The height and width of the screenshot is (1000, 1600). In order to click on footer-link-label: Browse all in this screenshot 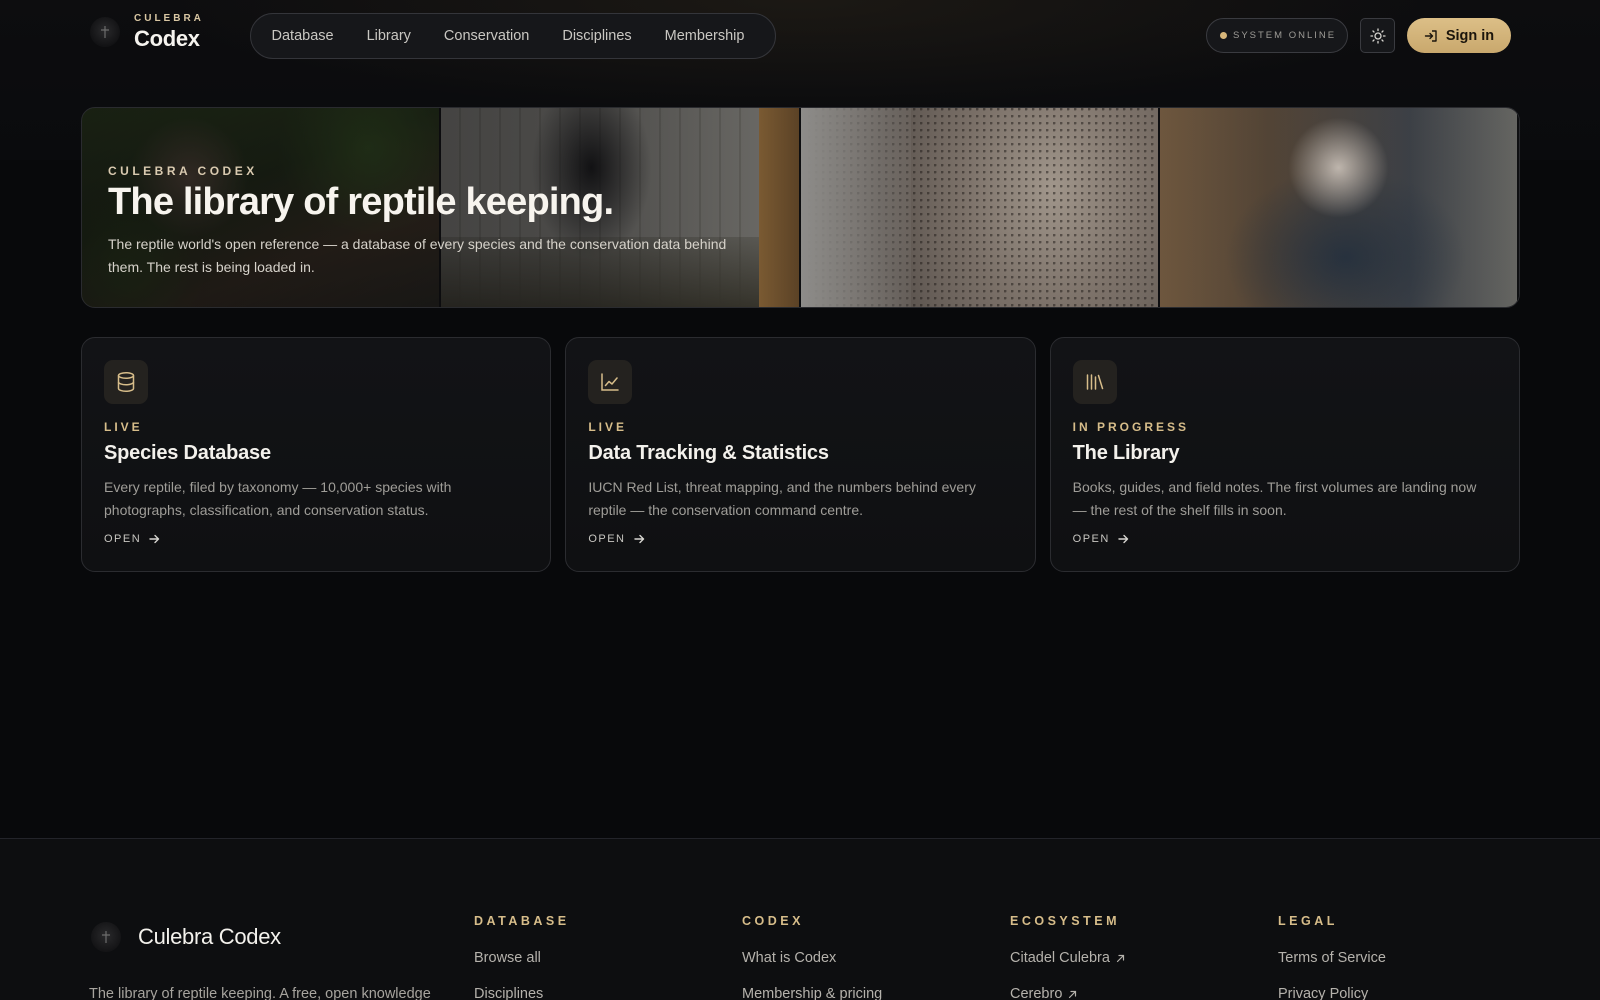, I will do `click(507, 958)`.